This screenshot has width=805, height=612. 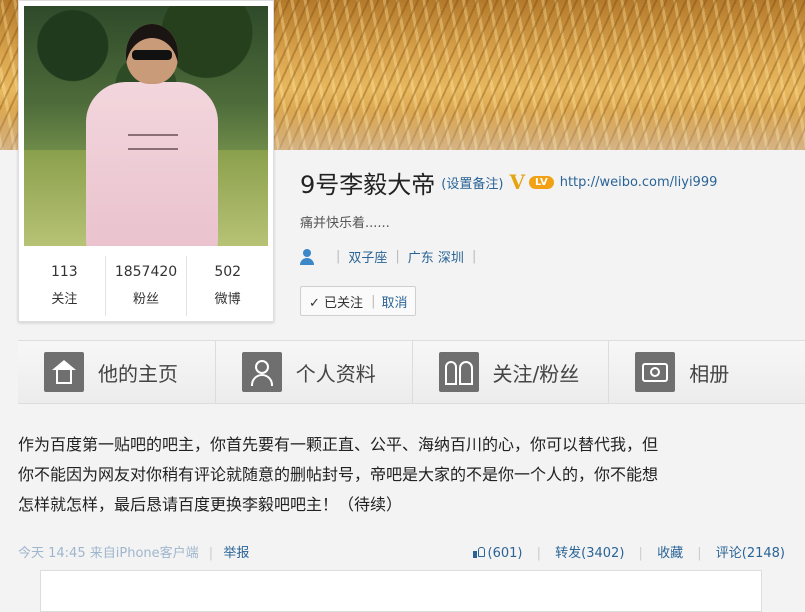 What do you see at coordinates (307, 256) in the screenshot?
I see `user-gender-icon` at bounding box center [307, 256].